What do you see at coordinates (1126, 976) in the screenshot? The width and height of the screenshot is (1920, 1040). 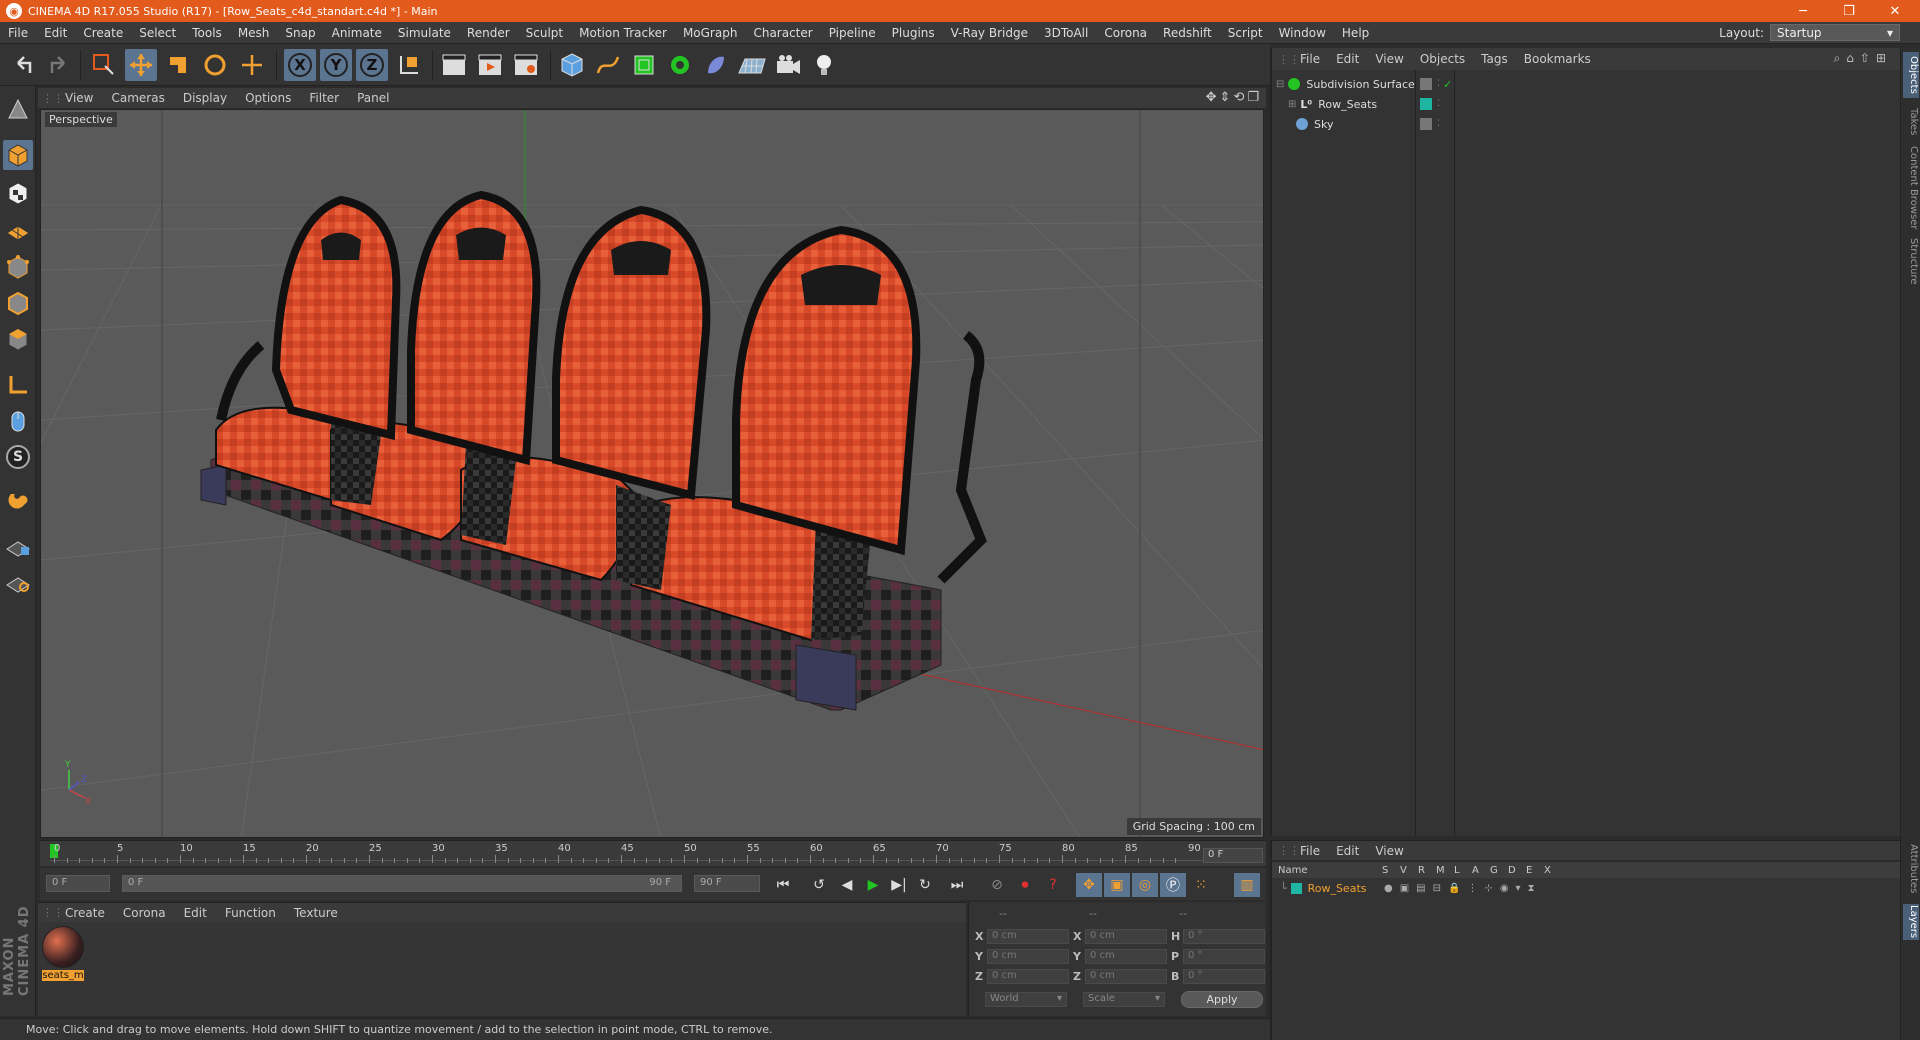 I see `size-z-field: 0 cm` at bounding box center [1126, 976].